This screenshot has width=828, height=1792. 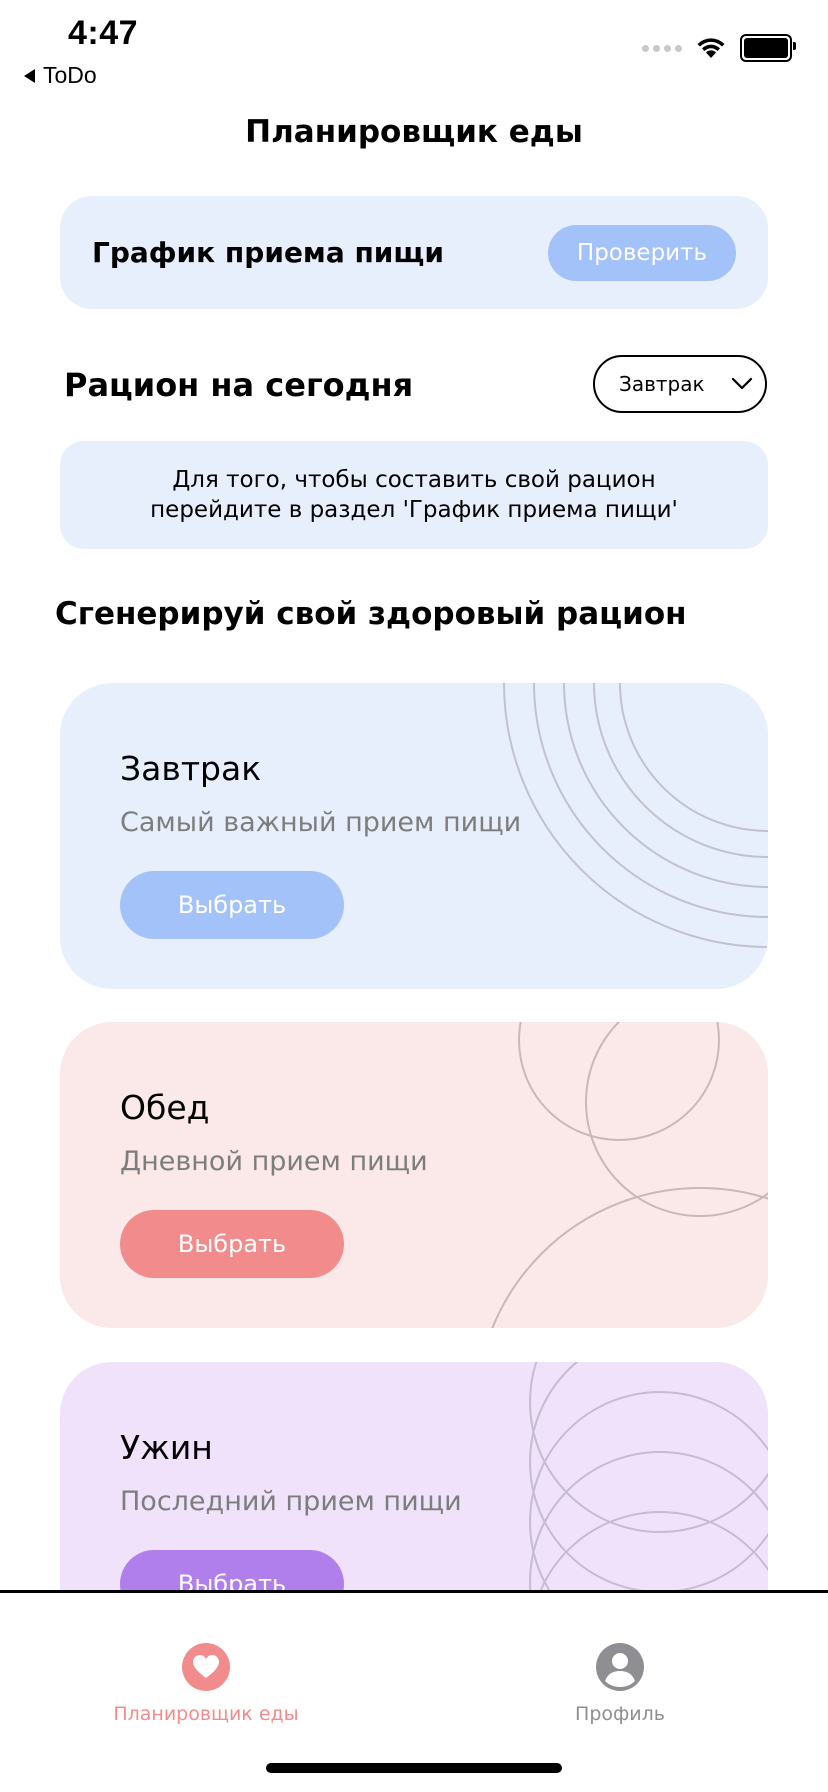 What do you see at coordinates (711, 48) in the screenshot?
I see `wifi-icon` at bounding box center [711, 48].